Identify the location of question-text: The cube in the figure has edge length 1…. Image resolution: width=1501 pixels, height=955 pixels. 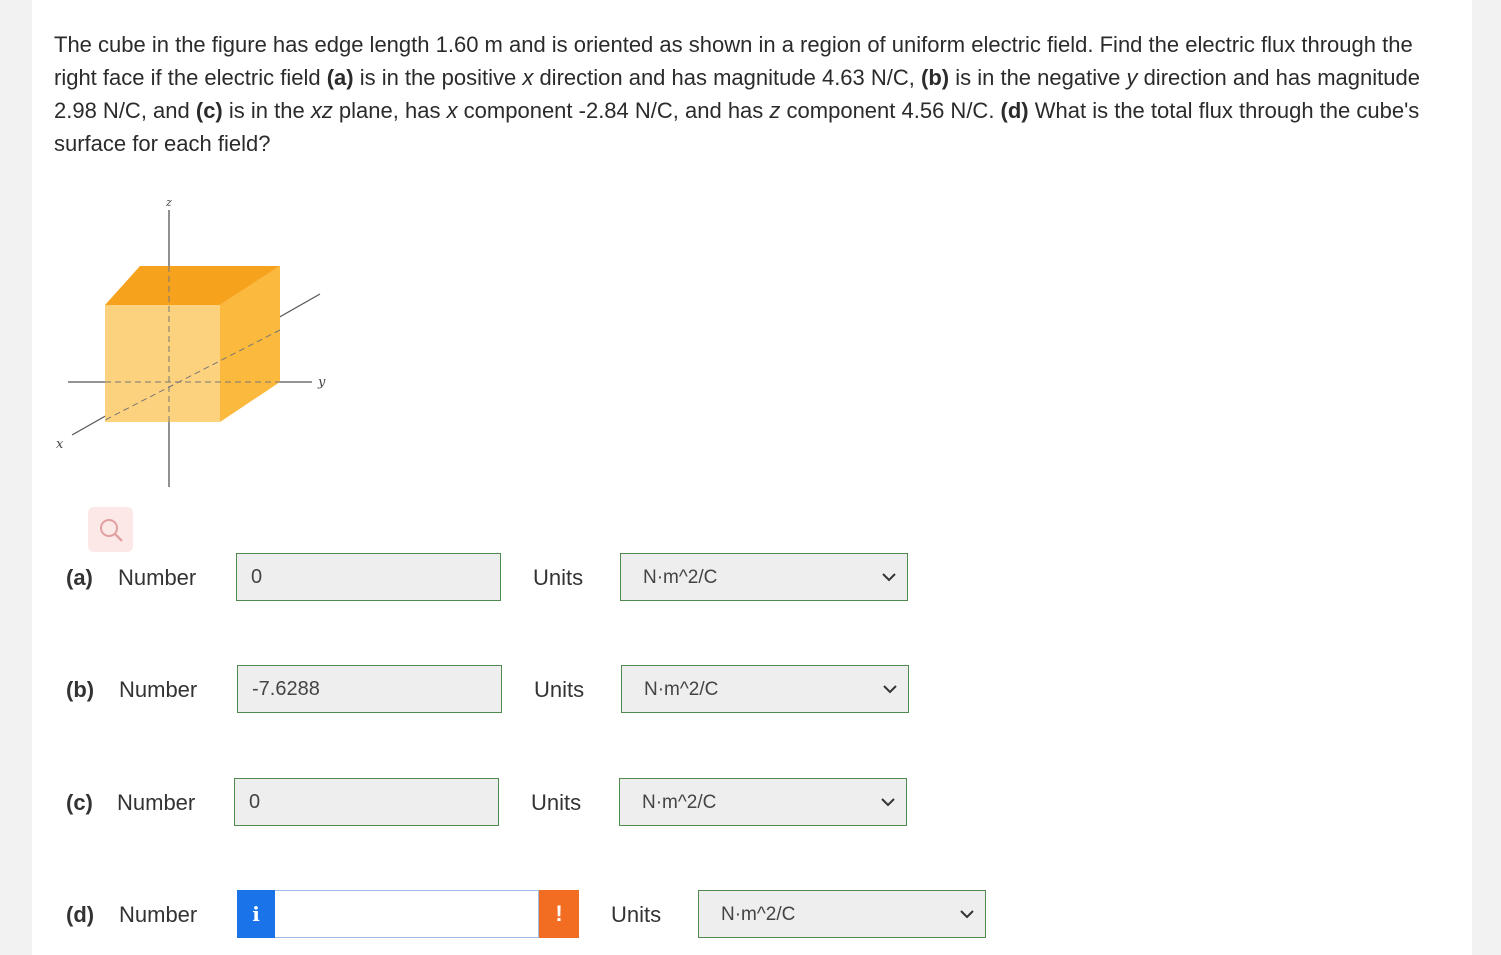
(737, 94).